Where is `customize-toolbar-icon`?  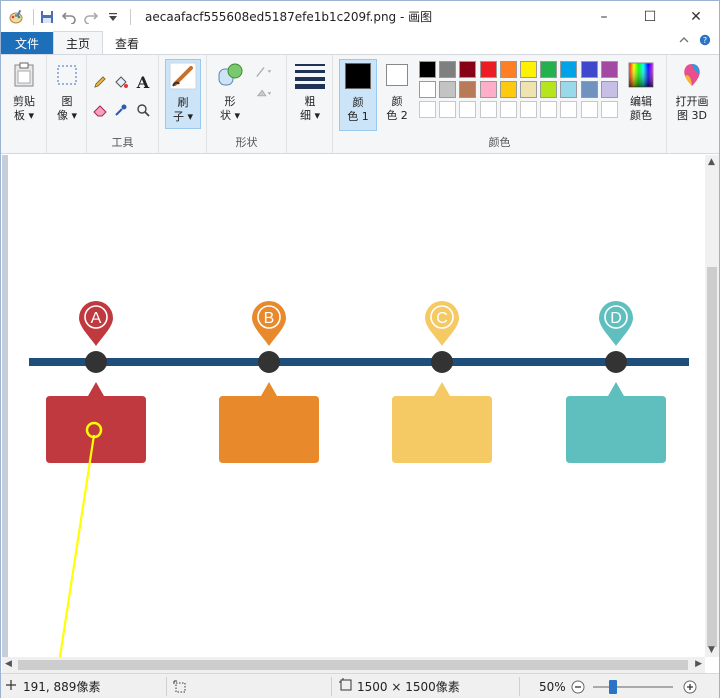
customize-toolbar-icon is located at coordinates (113, 17).